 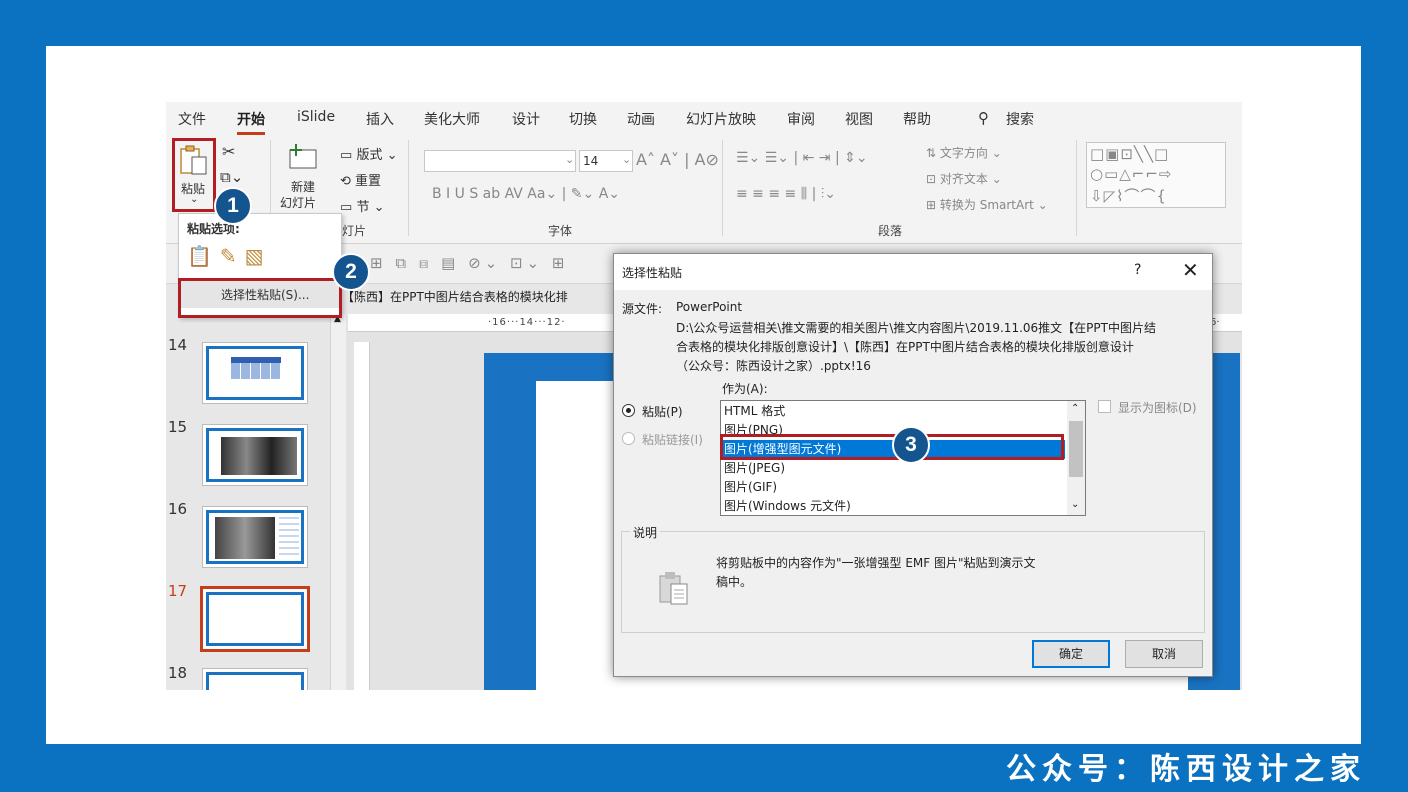 I want to click on scroll-thumb, so click(x=1076, y=449).